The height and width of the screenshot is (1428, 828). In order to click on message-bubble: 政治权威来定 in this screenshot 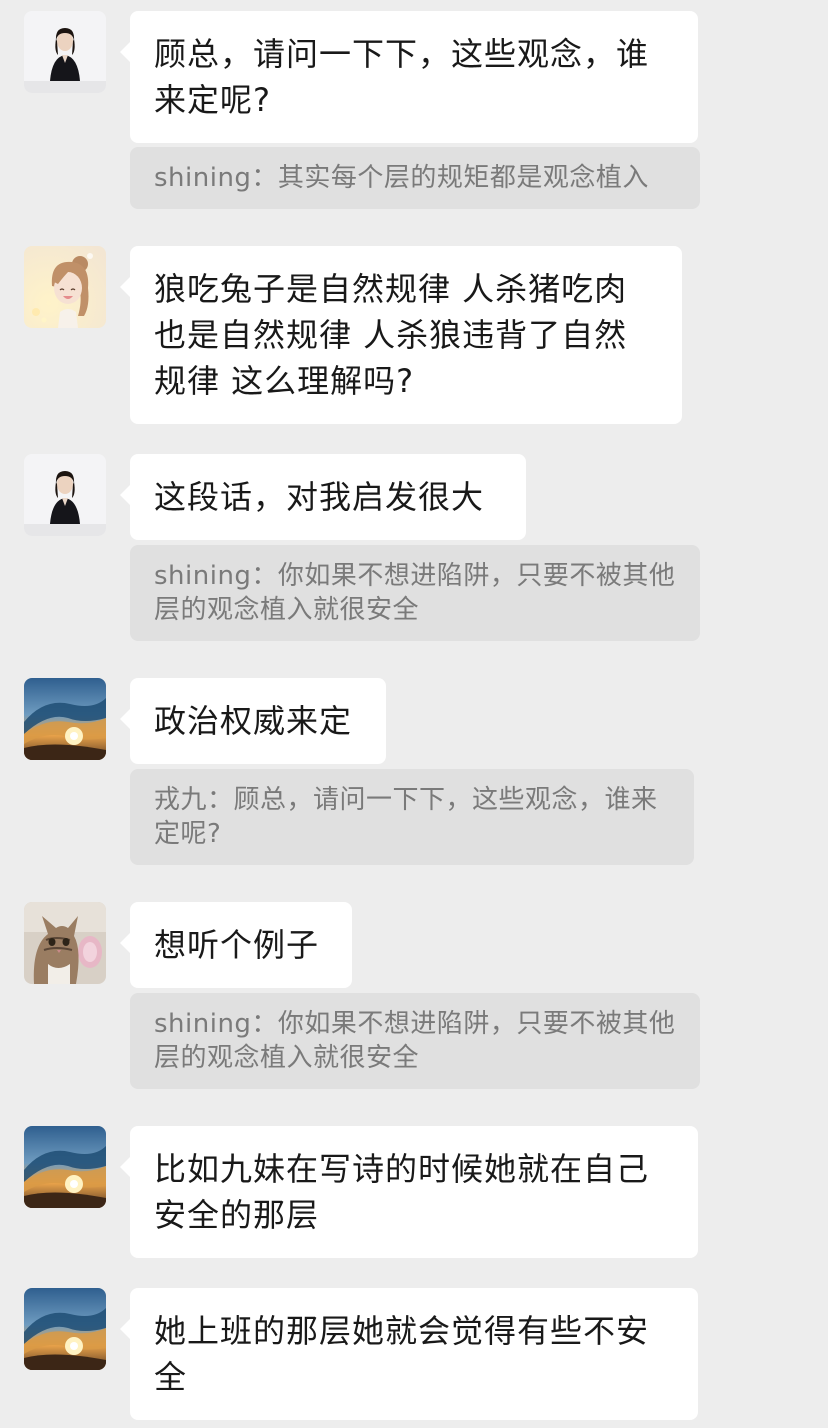, I will do `click(253, 721)`.